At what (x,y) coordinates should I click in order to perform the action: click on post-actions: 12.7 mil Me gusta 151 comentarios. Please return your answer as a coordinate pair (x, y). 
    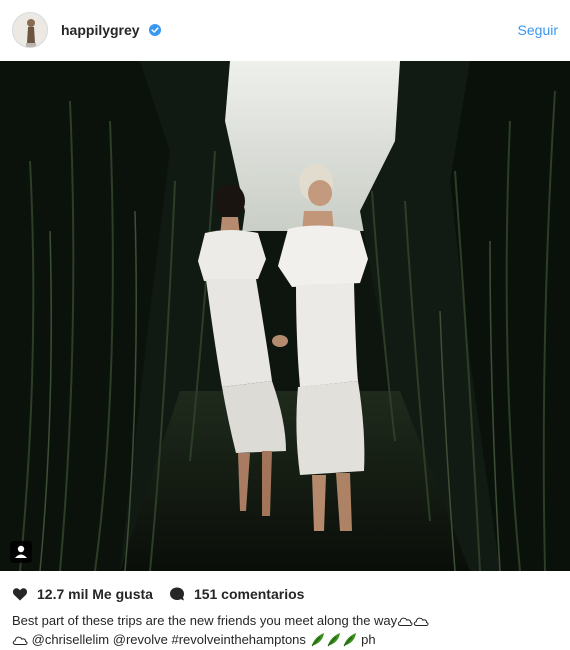
    Looking at the image, I should click on (158, 594).